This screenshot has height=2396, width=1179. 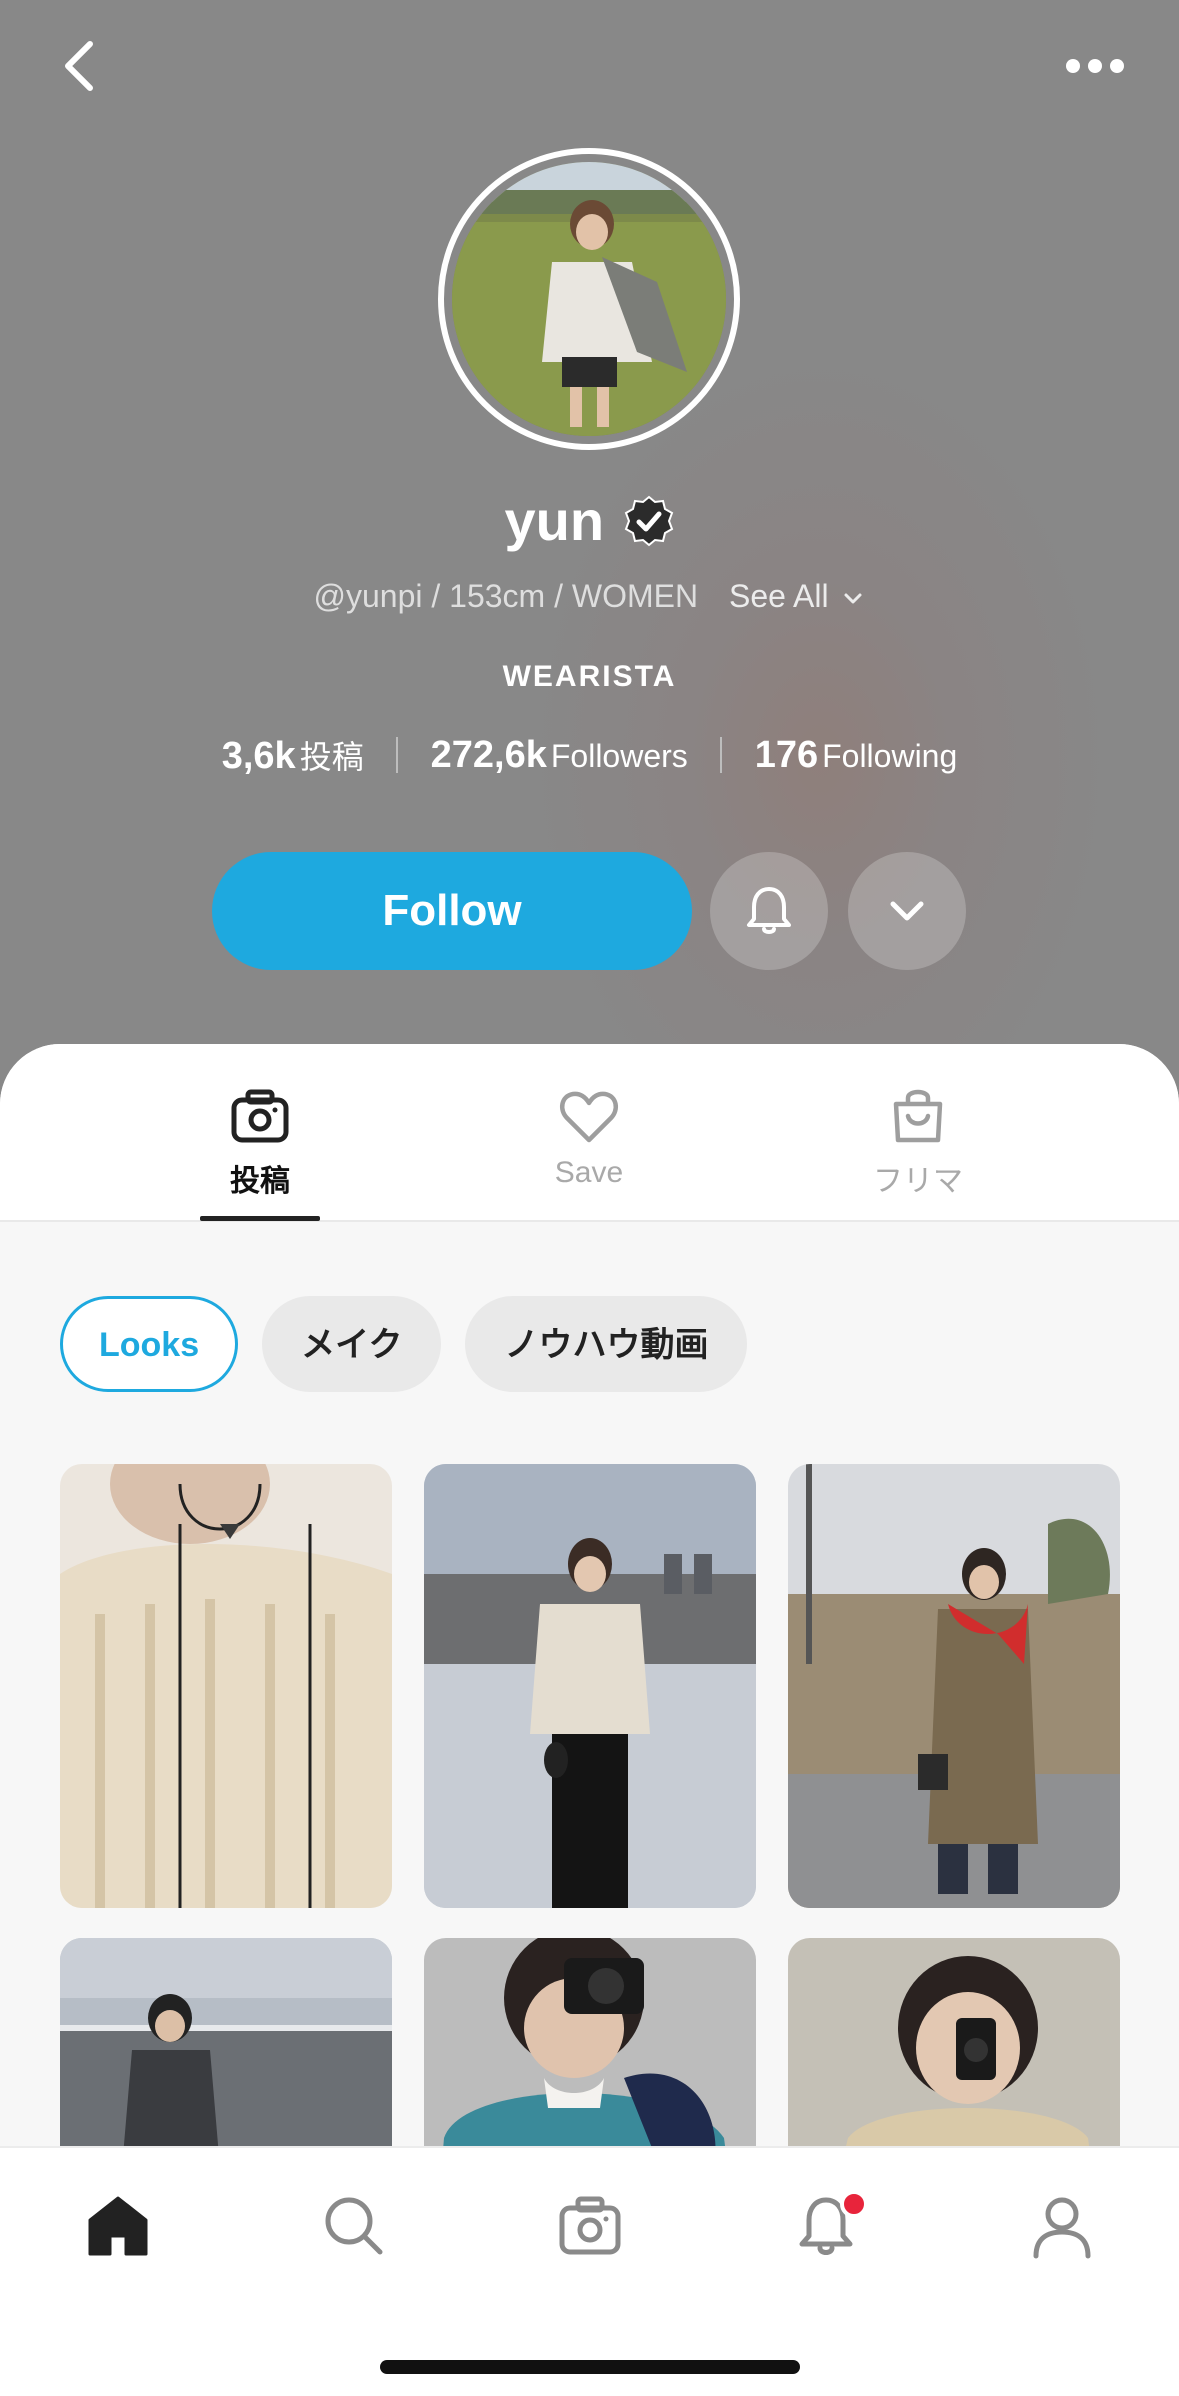 What do you see at coordinates (778, 596) in the screenshot?
I see `see-all-label: See All` at bounding box center [778, 596].